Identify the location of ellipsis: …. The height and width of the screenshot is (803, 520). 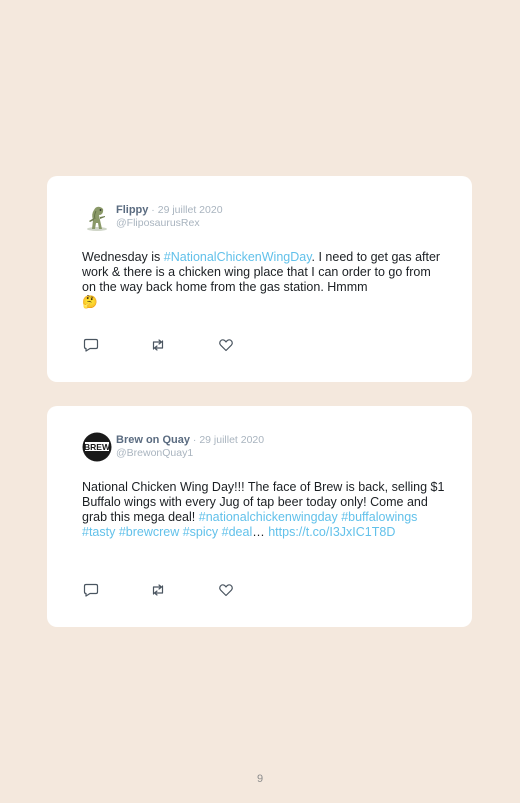
(260, 532).